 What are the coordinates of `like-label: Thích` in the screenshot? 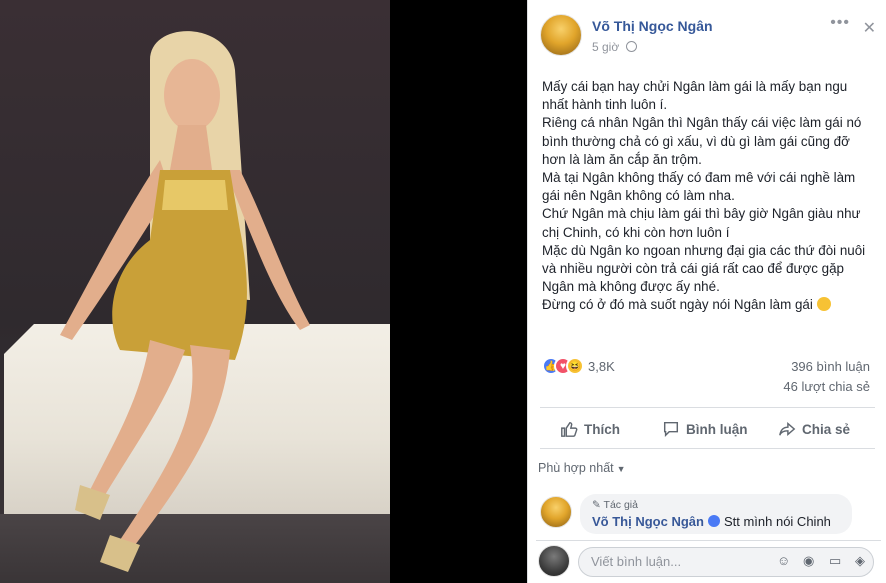 It's located at (602, 429).